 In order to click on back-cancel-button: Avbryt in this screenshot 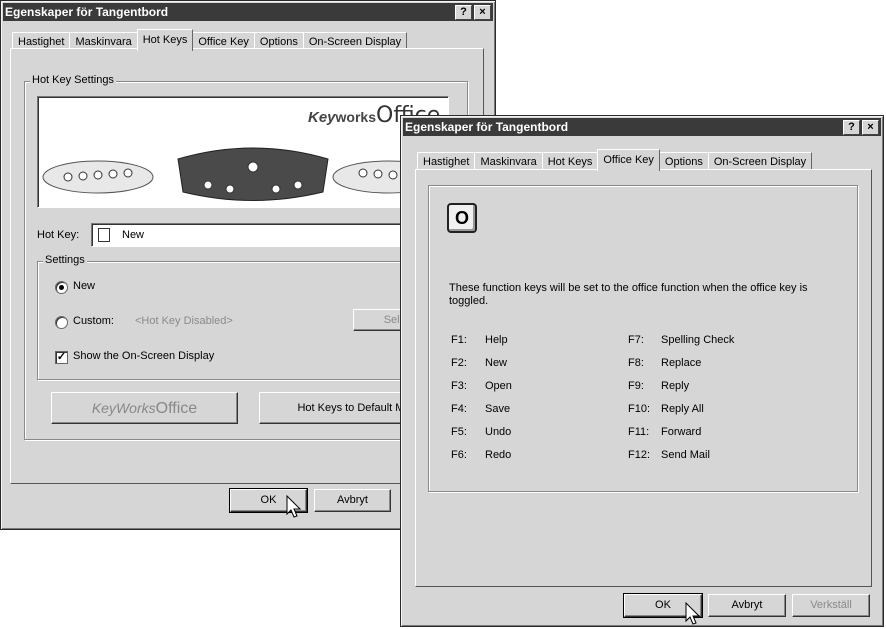, I will do `click(352, 500)`.